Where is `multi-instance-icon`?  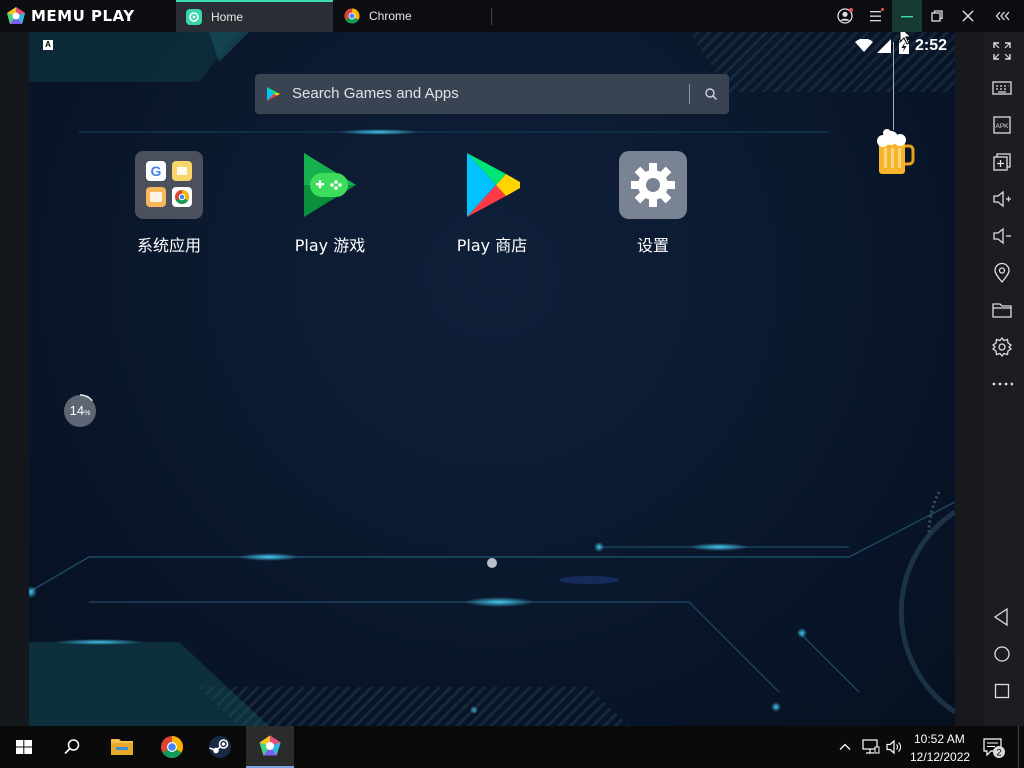 multi-instance-icon is located at coordinates (1002, 162).